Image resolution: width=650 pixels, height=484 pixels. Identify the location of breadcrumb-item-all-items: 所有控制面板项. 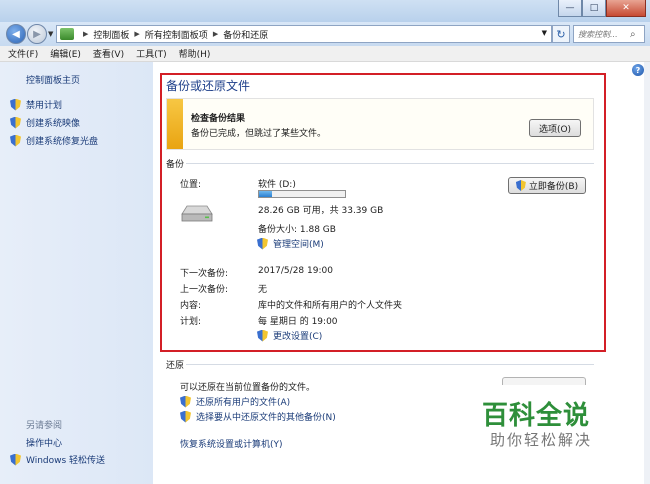
(176, 34).